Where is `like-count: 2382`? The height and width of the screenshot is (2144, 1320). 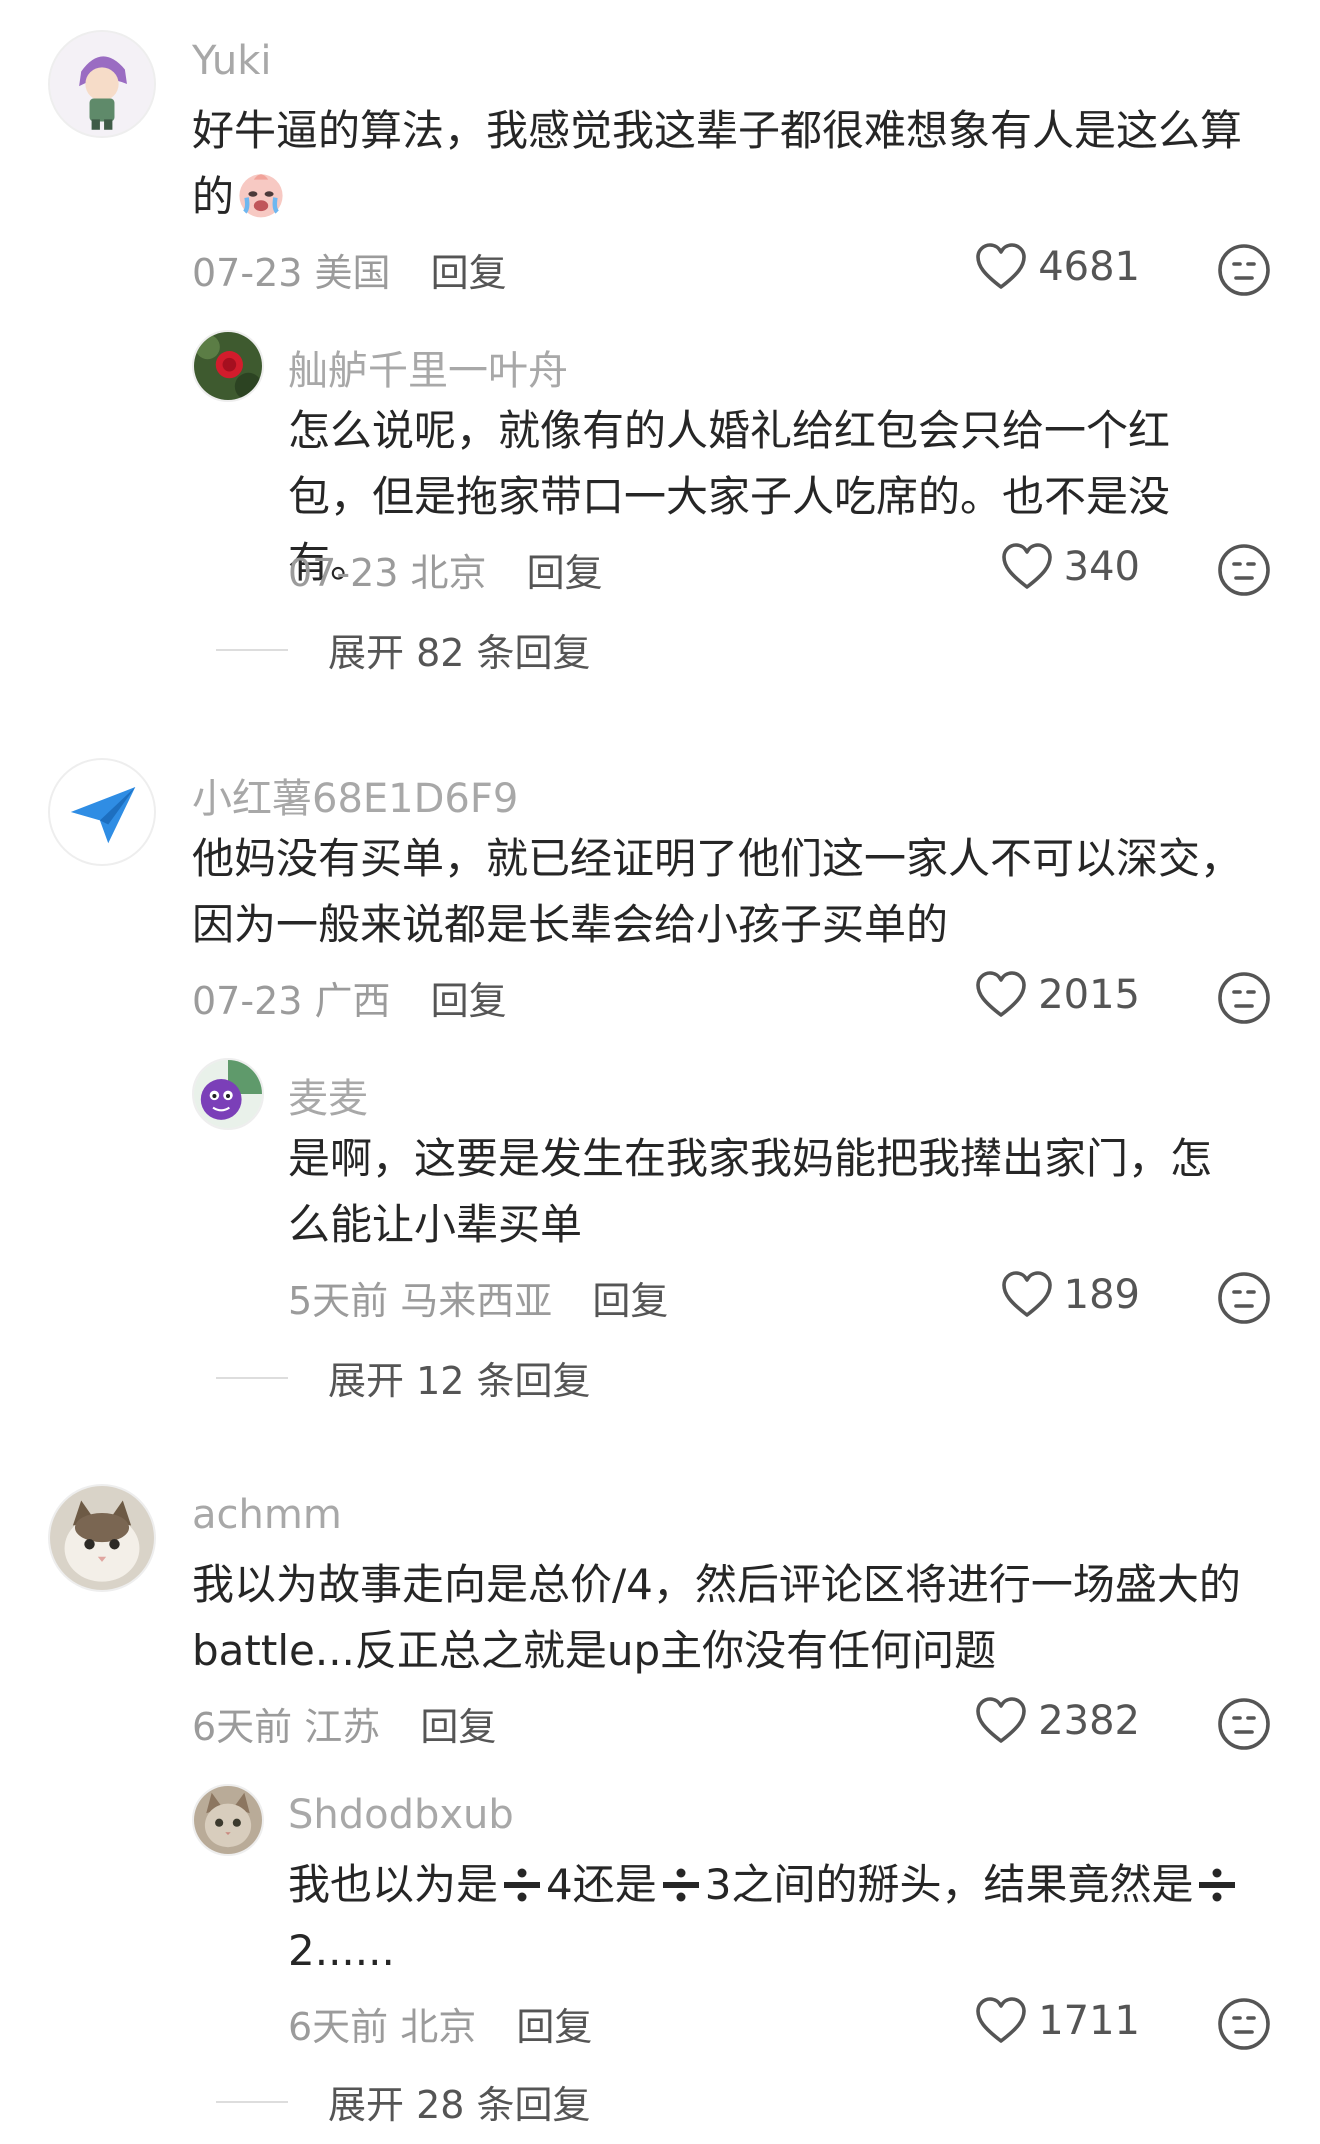
like-count: 2382 is located at coordinates (1089, 1721).